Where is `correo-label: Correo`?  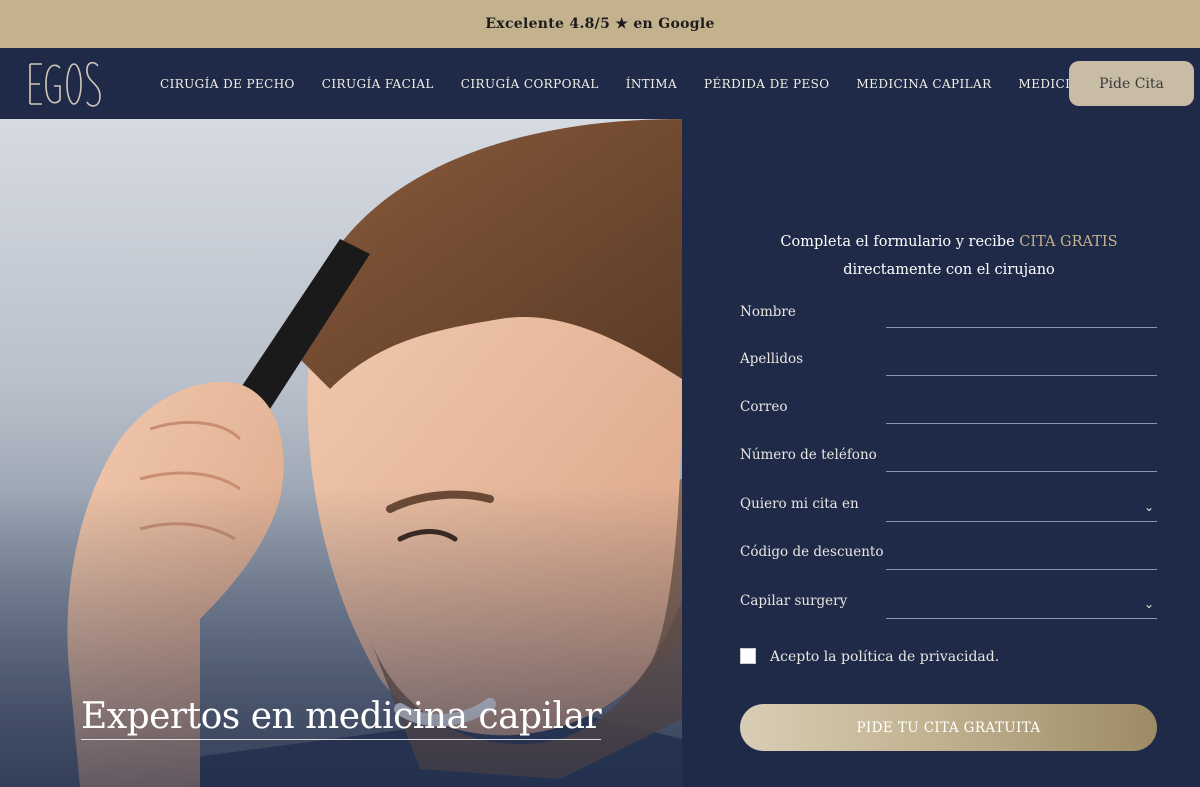 correo-label: Correo is located at coordinates (764, 407).